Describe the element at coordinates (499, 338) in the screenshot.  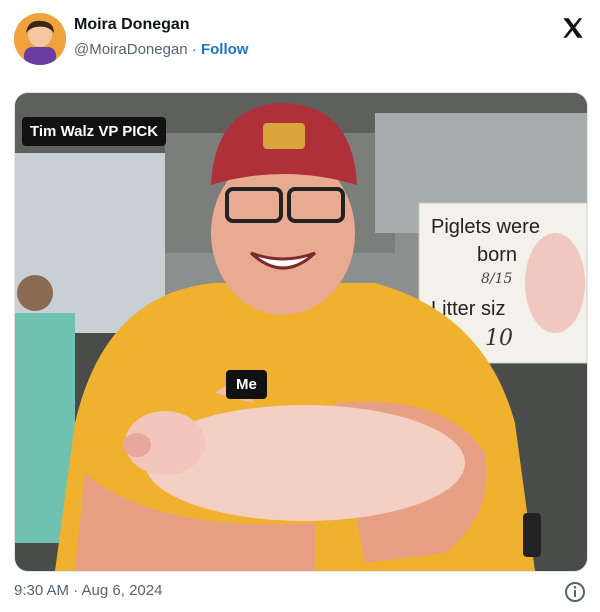
I see `sign-litter-value: 10` at that location.